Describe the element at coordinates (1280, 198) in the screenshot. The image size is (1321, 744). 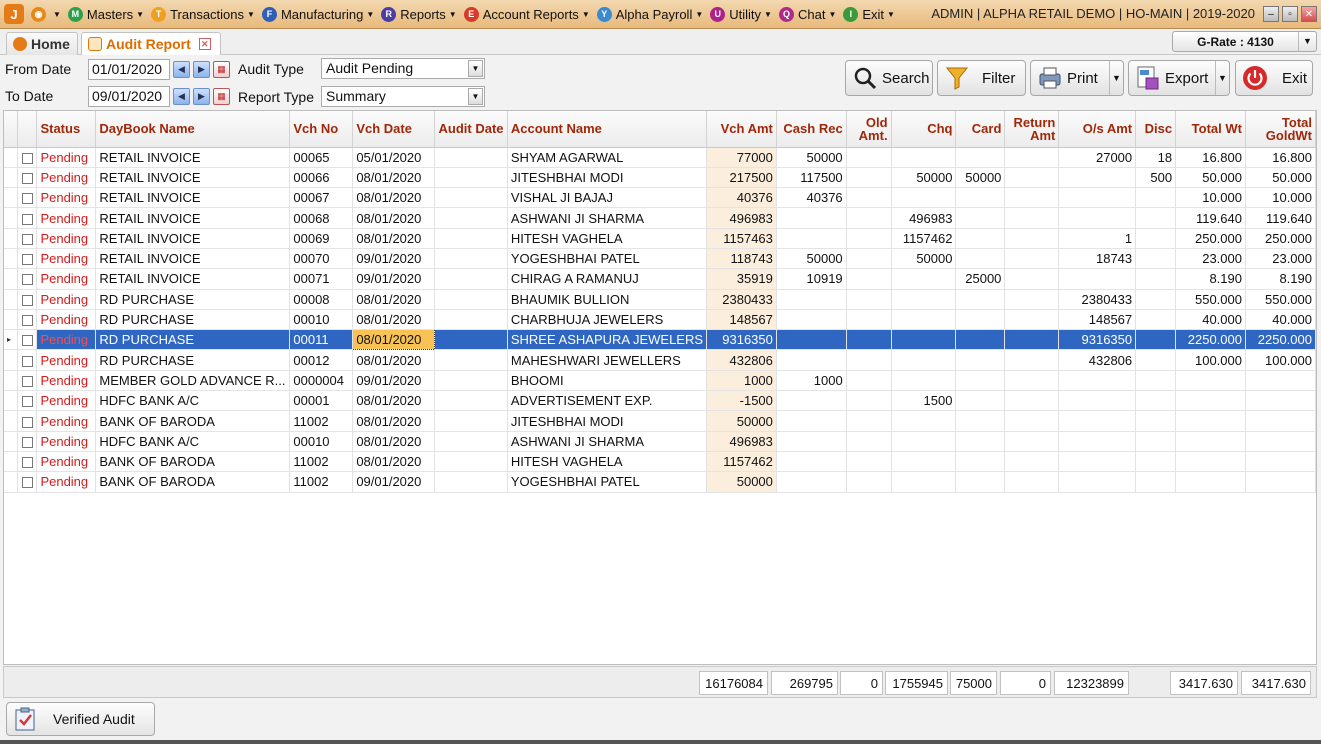
I see `cell-total-goldwt: 10.000` at that location.